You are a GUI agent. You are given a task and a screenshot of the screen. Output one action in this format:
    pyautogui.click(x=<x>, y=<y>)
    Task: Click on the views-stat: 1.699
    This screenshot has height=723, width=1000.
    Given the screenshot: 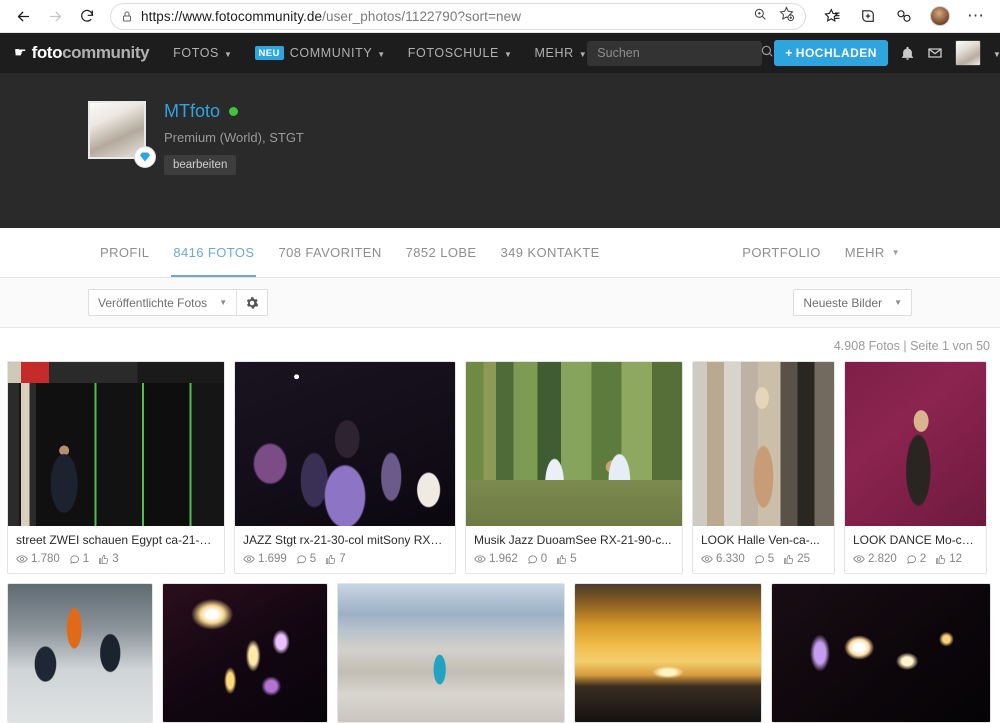 What is the action you would take?
    pyautogui.click(x=265, y=559)
    